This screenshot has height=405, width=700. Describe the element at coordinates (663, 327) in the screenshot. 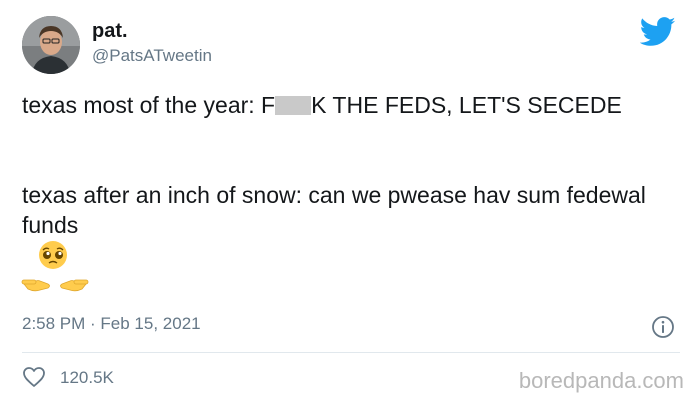

I see `info-icon` at that location.